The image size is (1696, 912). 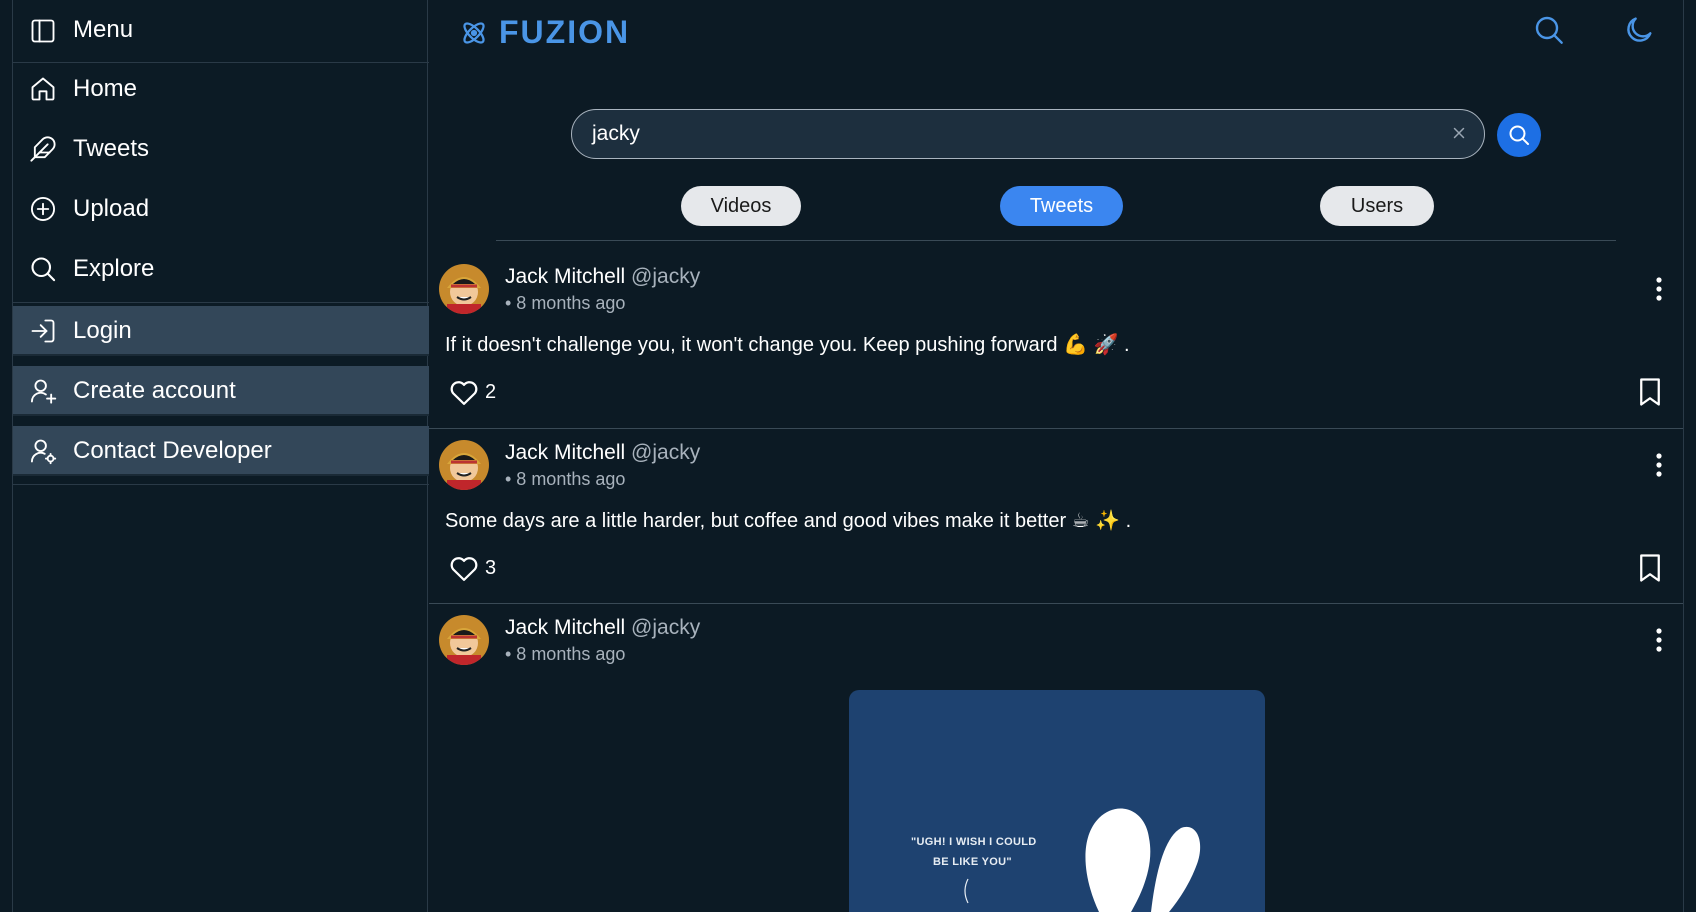 I want to click on sidebar-item-contact-developer: Contact Developer, so click(x=221, y=451).